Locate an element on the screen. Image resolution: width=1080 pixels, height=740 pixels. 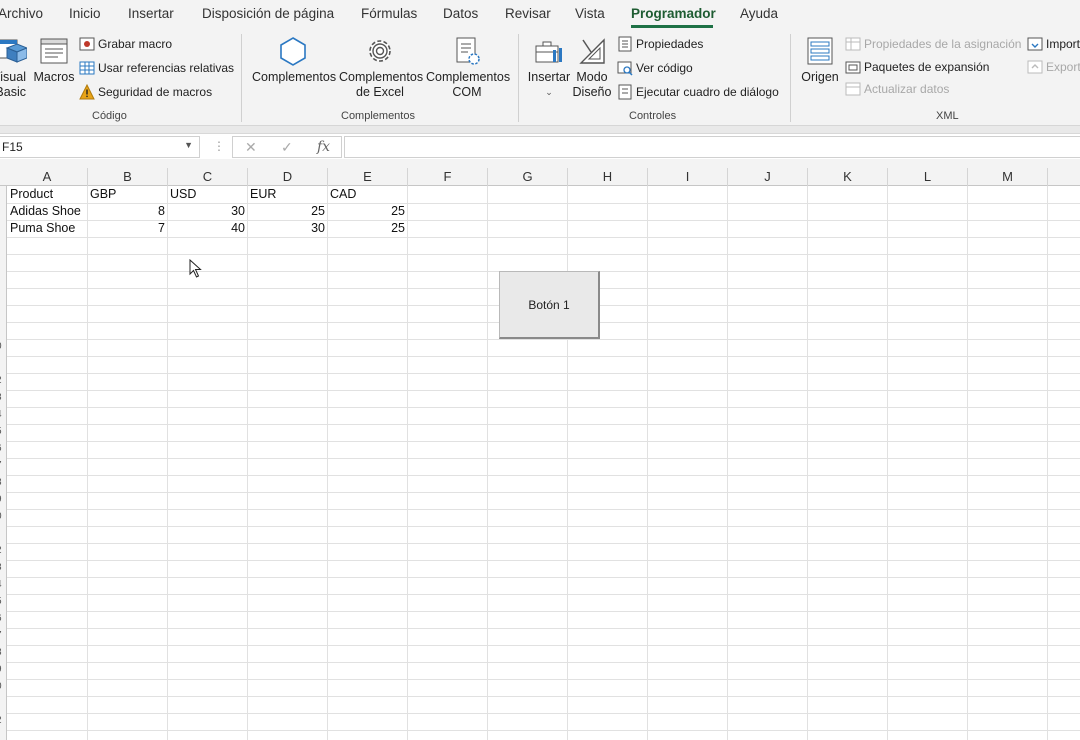
grabar-macro-button: Grabar macro is located at coordinates (125, 44).